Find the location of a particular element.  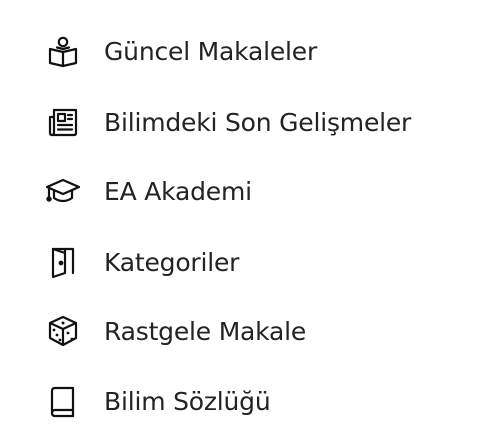

door-icon is located at coordinates (63, 262).